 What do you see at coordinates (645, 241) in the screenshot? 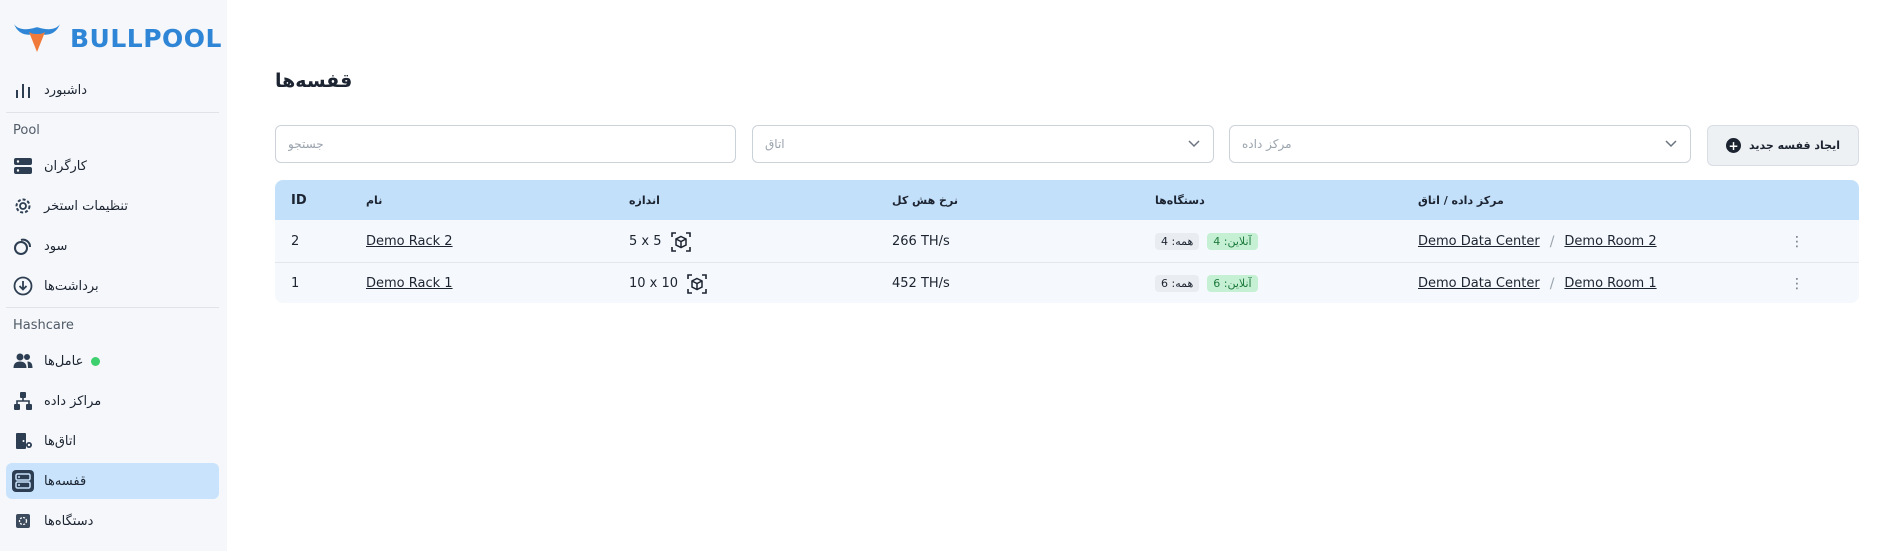
I see `cell-size: 5 x 5` at bounding box center [645, 241].